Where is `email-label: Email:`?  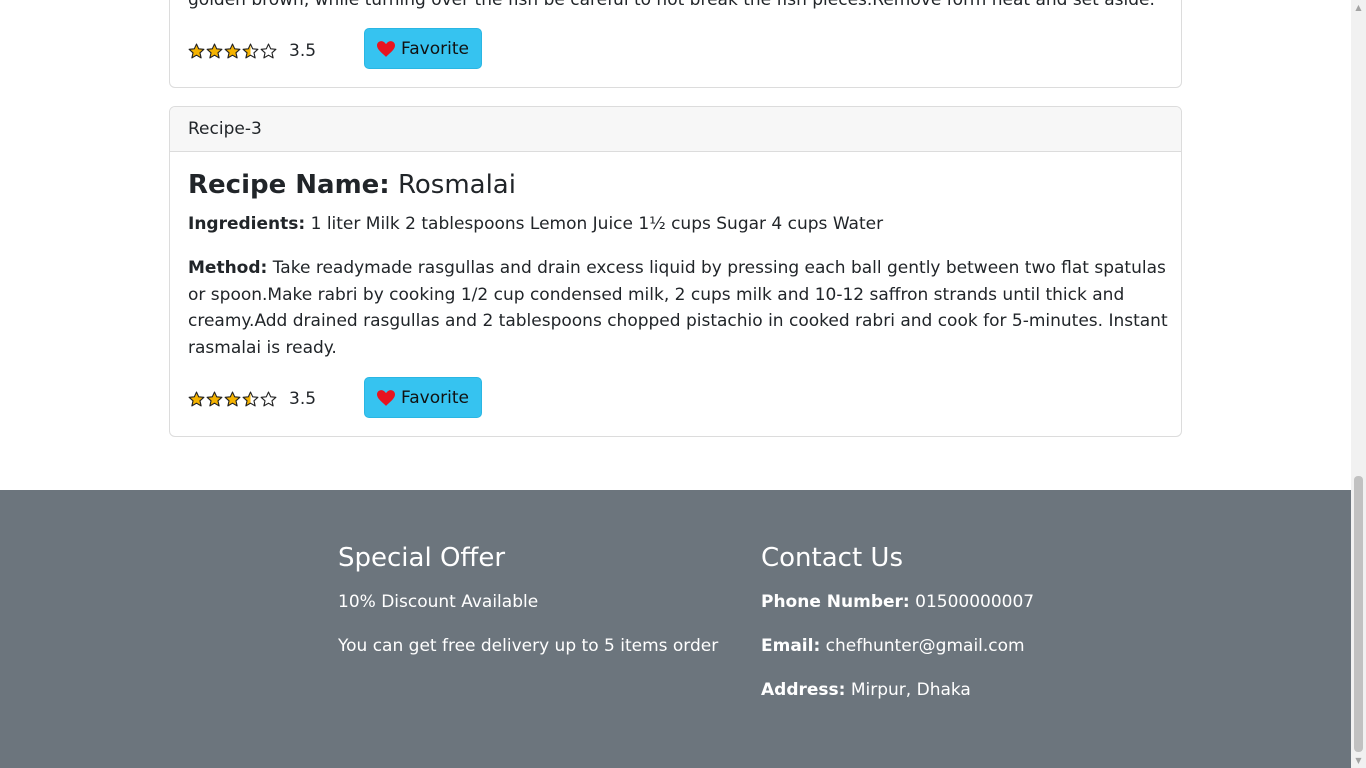
email-label: Email: is located at coordinates (791, 646).